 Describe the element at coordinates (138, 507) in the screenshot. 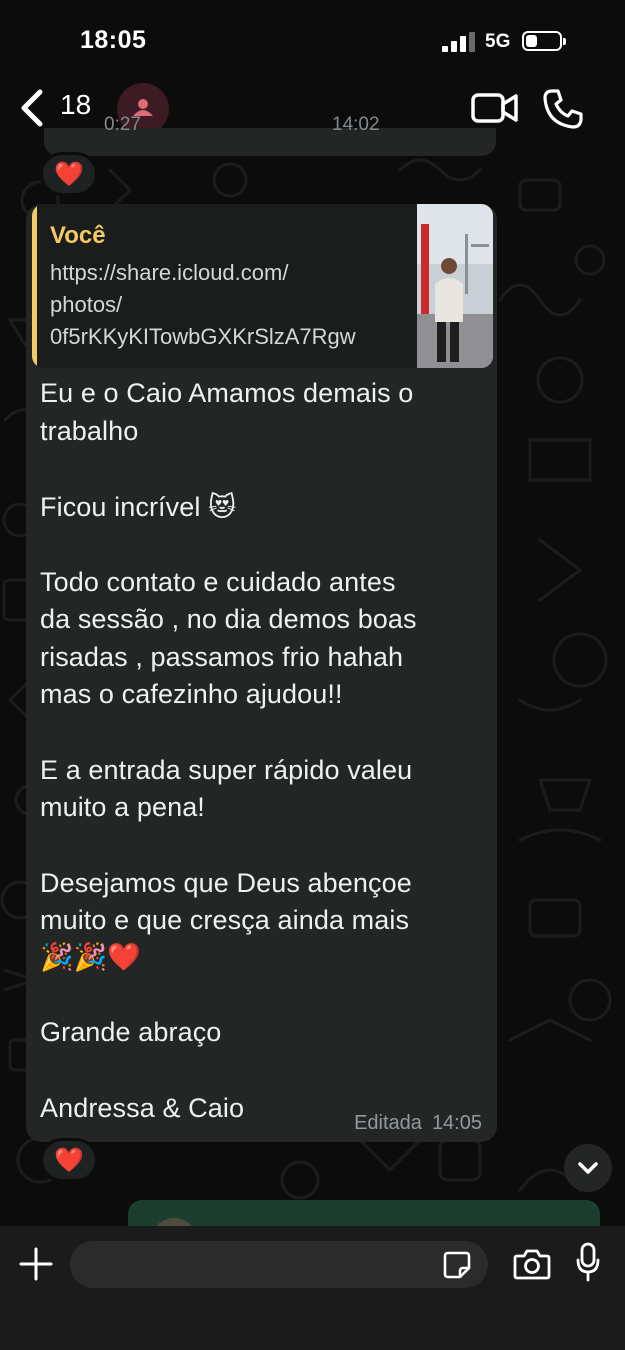

I see `message-text-line: Ficou incrível 😻` at that location.